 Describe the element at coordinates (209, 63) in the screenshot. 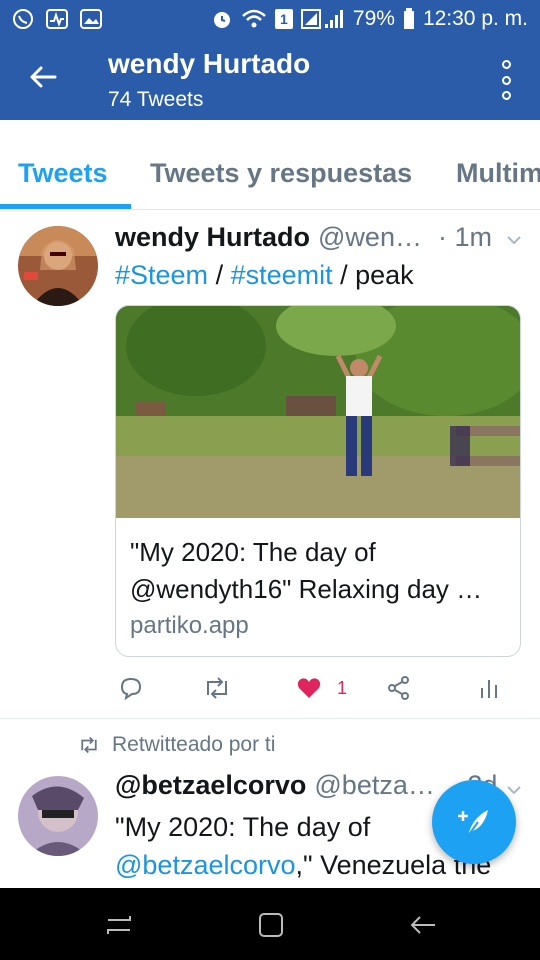

I see `profile-name-title: wendy Hurtado` at that location.